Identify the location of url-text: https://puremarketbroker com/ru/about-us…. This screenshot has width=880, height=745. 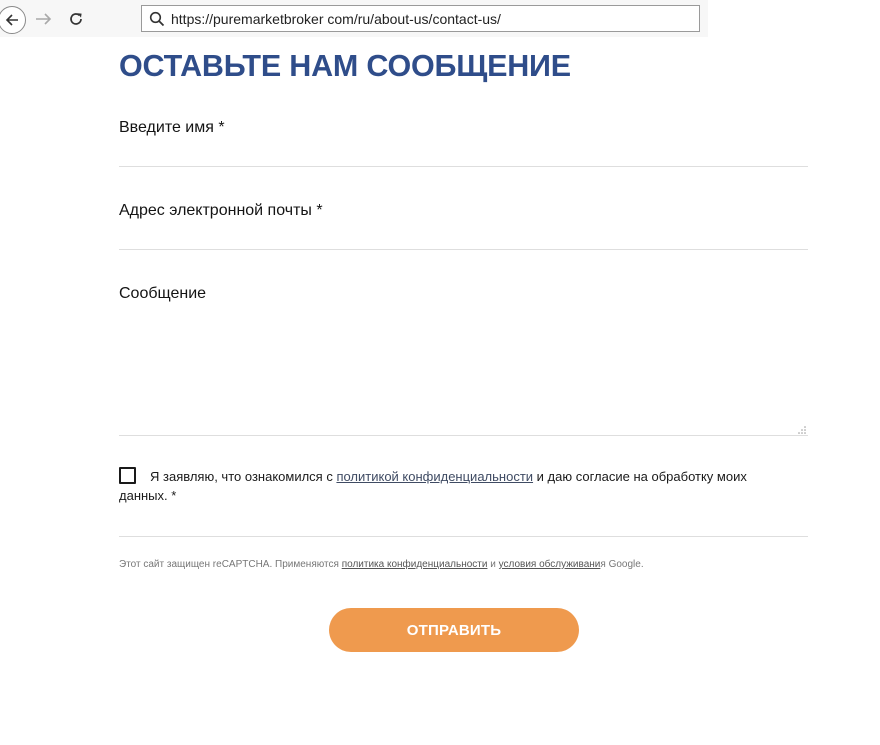
(336, 19).